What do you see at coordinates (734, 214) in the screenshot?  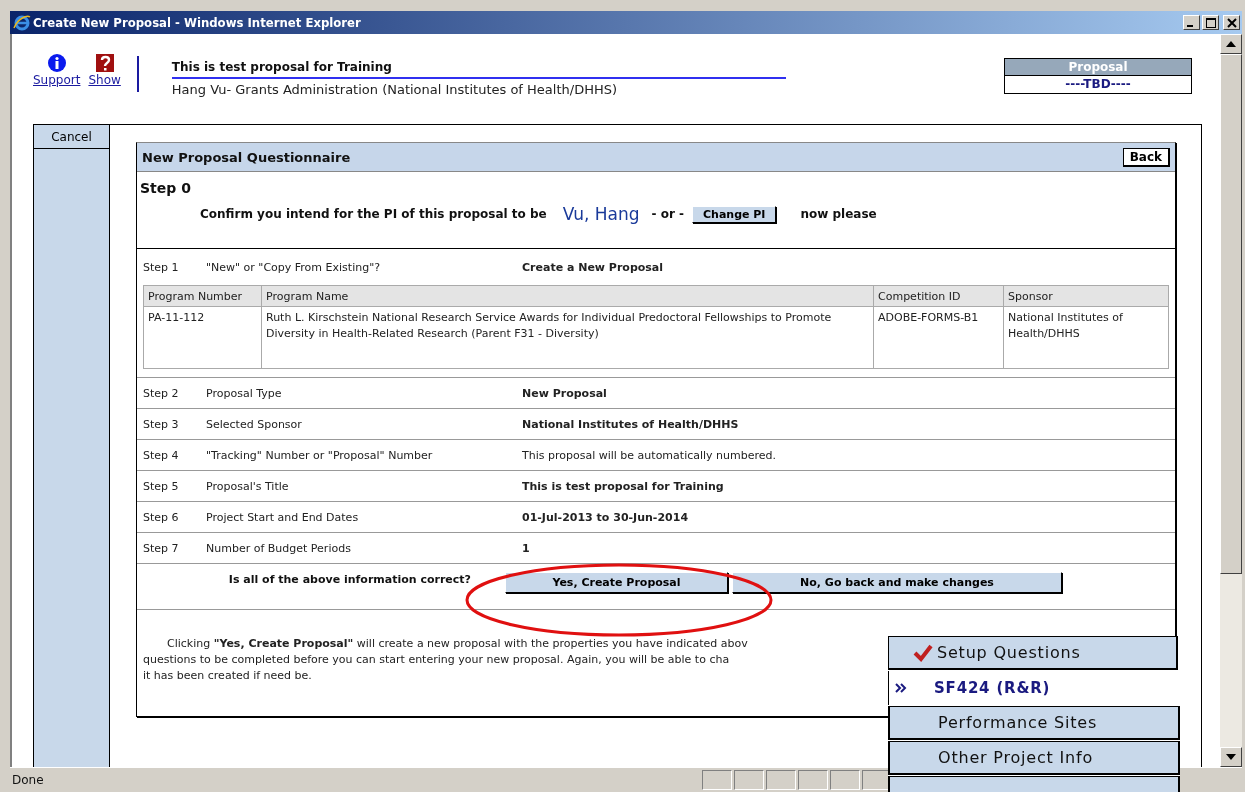 I see `change-pi-button: Change PI` at bounding box center [734, 214].